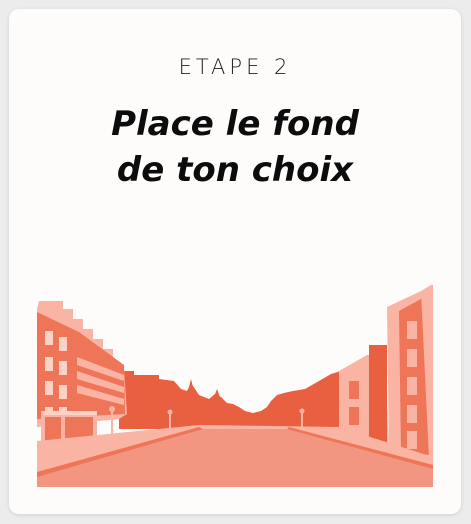  I want to click on left-building, so click(82, 371).